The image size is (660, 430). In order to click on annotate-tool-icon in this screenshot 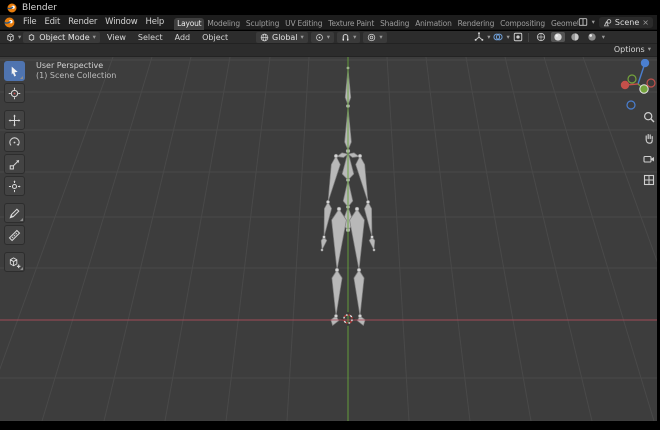, I will do `click(14, 213)`.